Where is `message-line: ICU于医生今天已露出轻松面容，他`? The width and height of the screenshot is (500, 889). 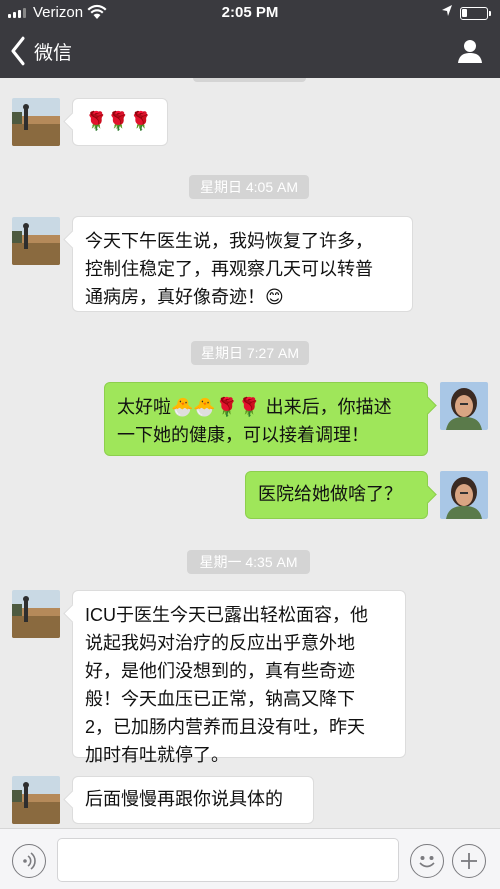 message-line: ICU于医生今天已露出轻松面容，他 is located at coordinates (226, 615).